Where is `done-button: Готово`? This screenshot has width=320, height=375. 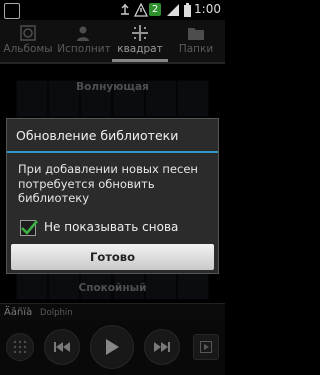
done-button: Готово is located at coordinates (112, 257).